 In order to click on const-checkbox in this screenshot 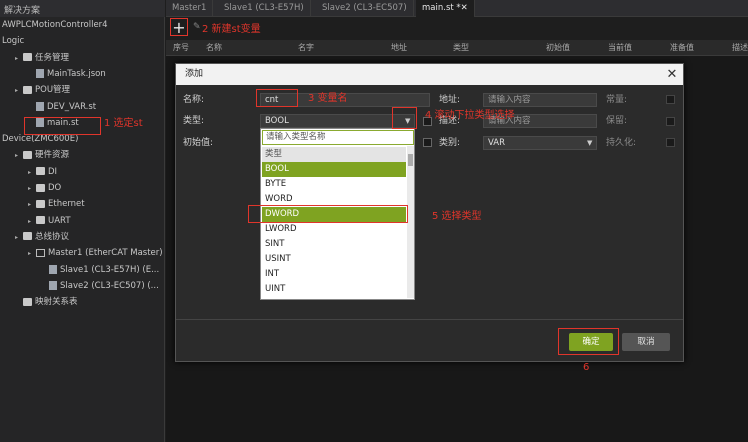, I will do `click(670, 99)`.